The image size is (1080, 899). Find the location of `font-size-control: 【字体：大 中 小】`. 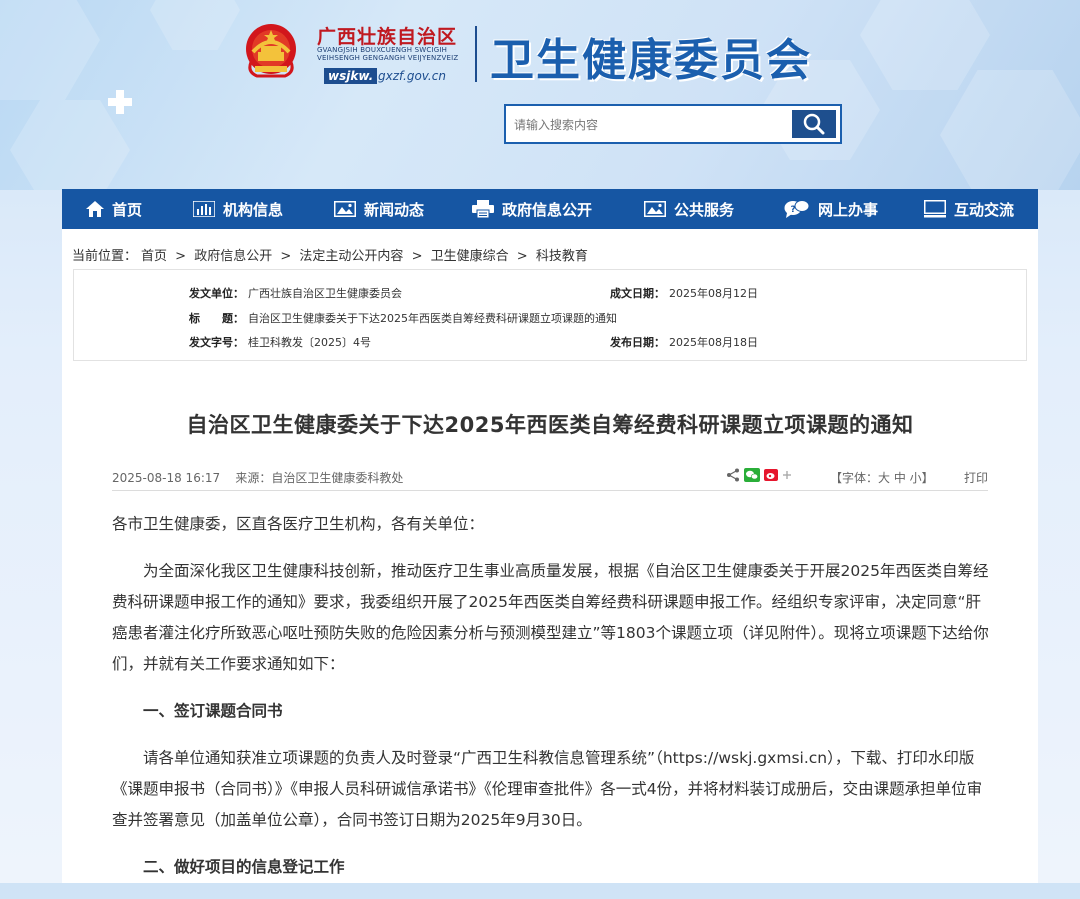

font-size-control: 【字体：大 中 小】 is located at coordinates (882, 477).